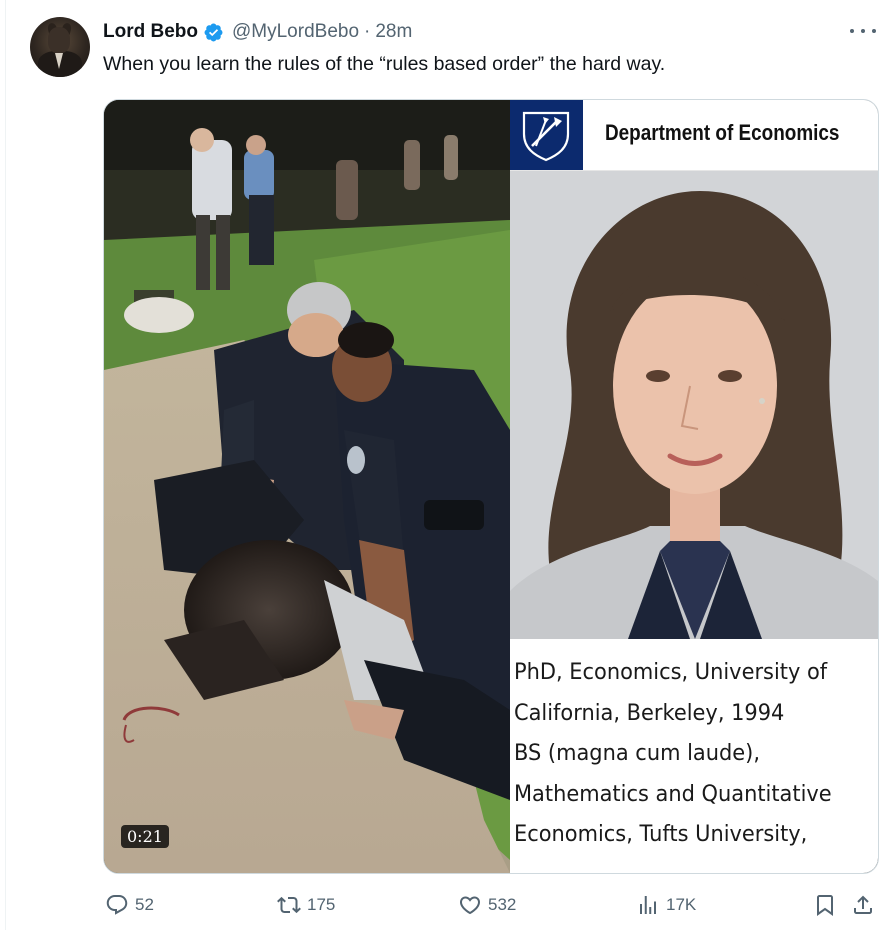 The height and width of the screenshot is (930, 896). I want to click on view-count: 17K, so click(681, 904).